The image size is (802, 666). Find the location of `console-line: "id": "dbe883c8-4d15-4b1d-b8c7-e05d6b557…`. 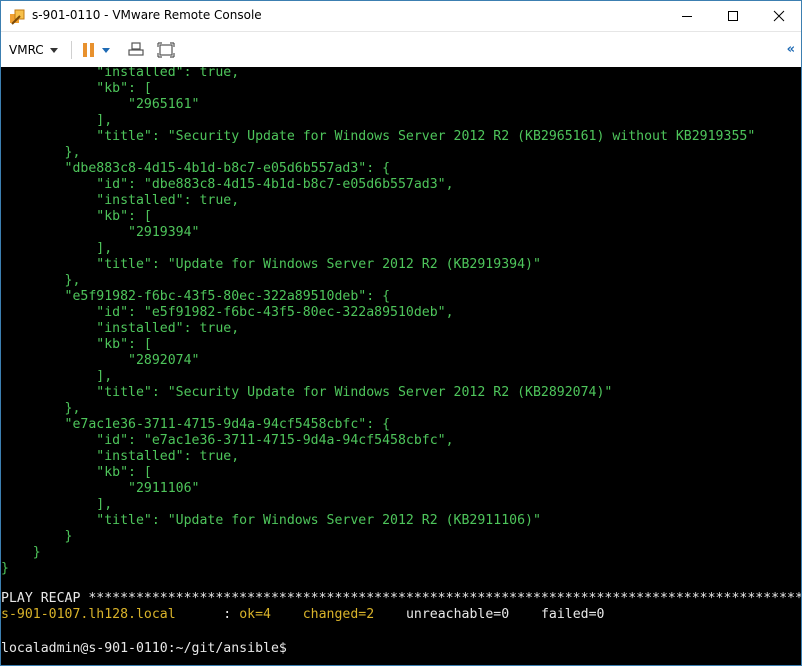

console-line: "id": "dbe883c8-4d15-4b1d-b8c7-e05d6b557… is located at coordinates (227, 184).